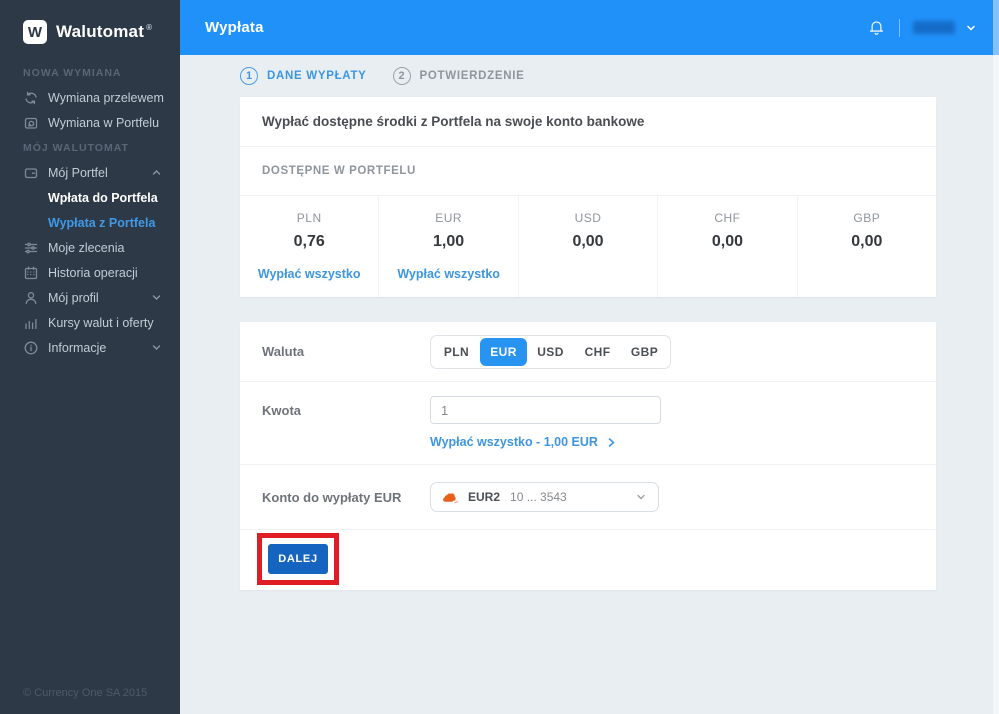 The image size is (999, 714). Describe the element at coordinates (611, 442) in the screenshot. I see `chevron-right-icon` at that location.